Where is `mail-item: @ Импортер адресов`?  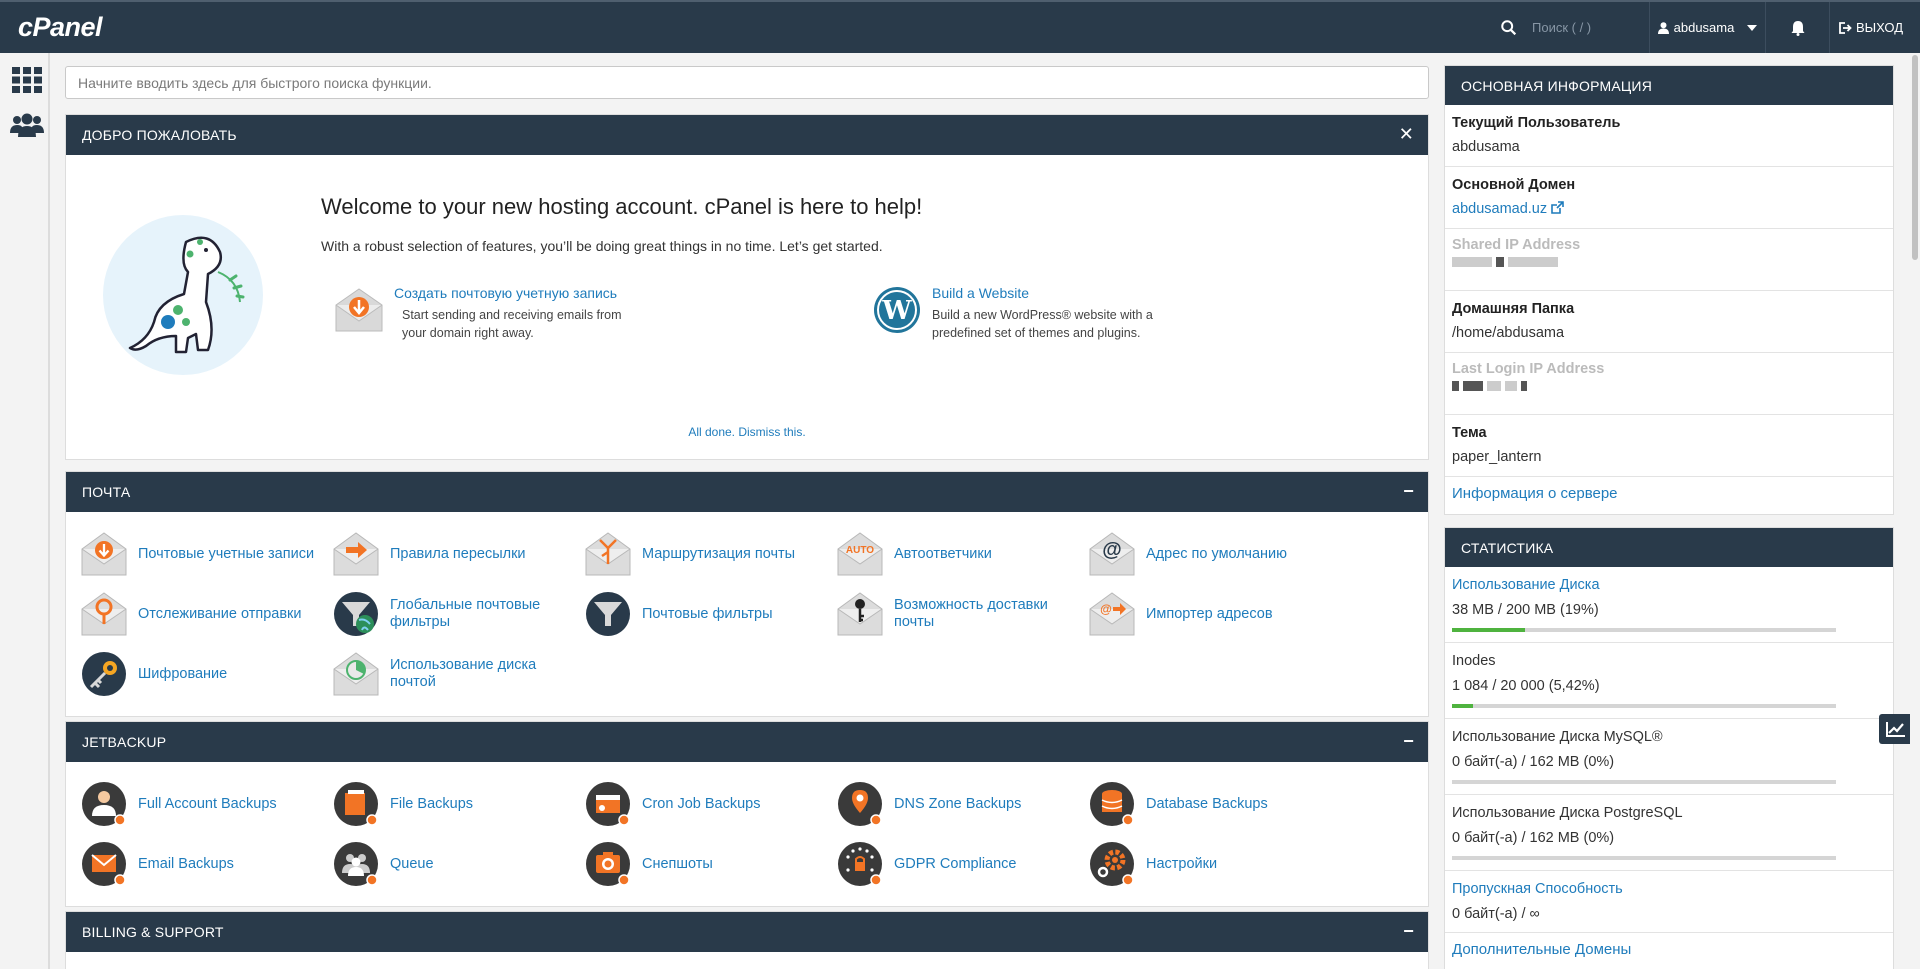 mail-item: @ Импортер адресов is located at coordinates (1214, 614).